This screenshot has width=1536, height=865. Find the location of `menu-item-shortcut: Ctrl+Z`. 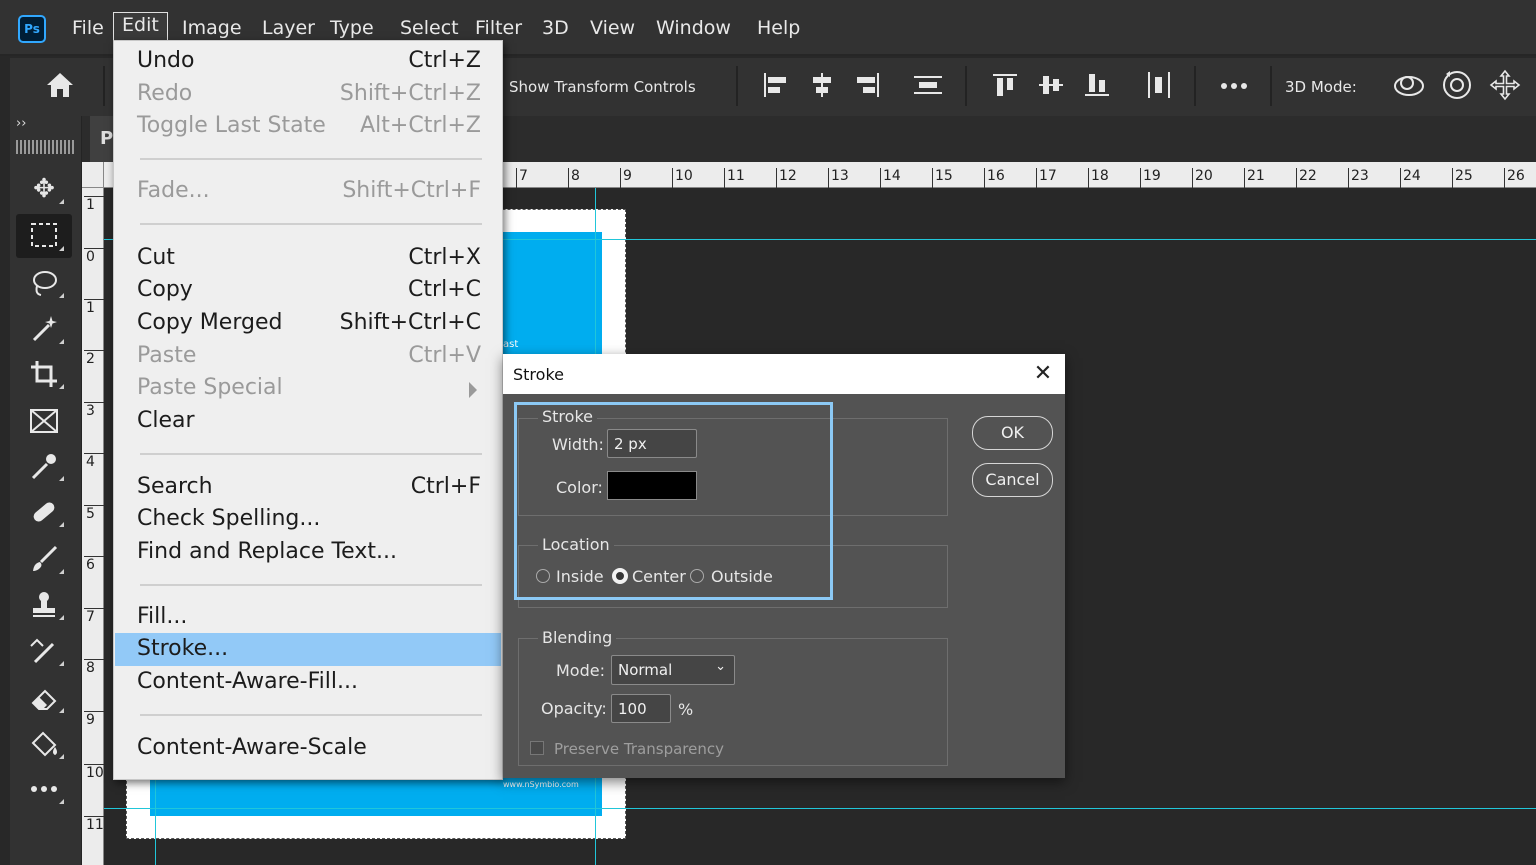

menu-item-shortcut: Ctrl+Z is located at coordinates (444, 60).